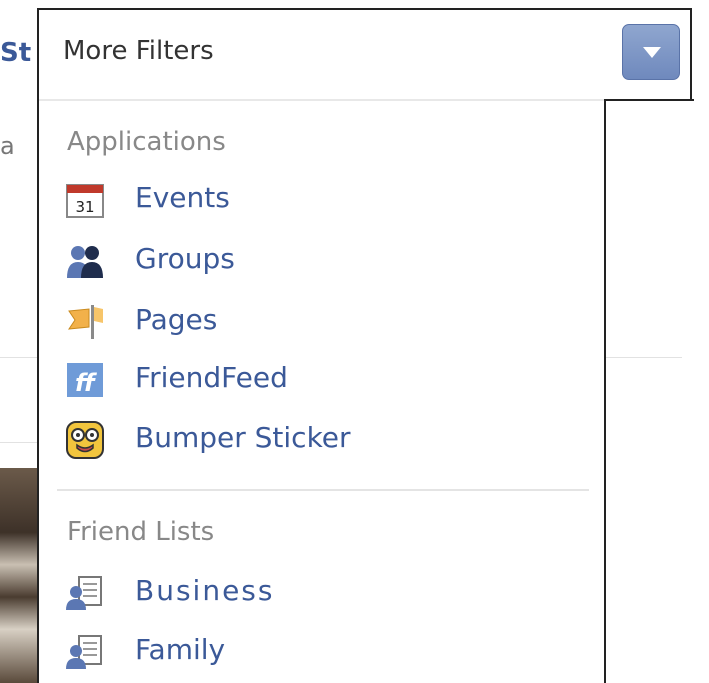 Image resolution: width=709 pixels, height=683 pixels. I want to click on calendar-icon-number: 31, so click(84, 207).